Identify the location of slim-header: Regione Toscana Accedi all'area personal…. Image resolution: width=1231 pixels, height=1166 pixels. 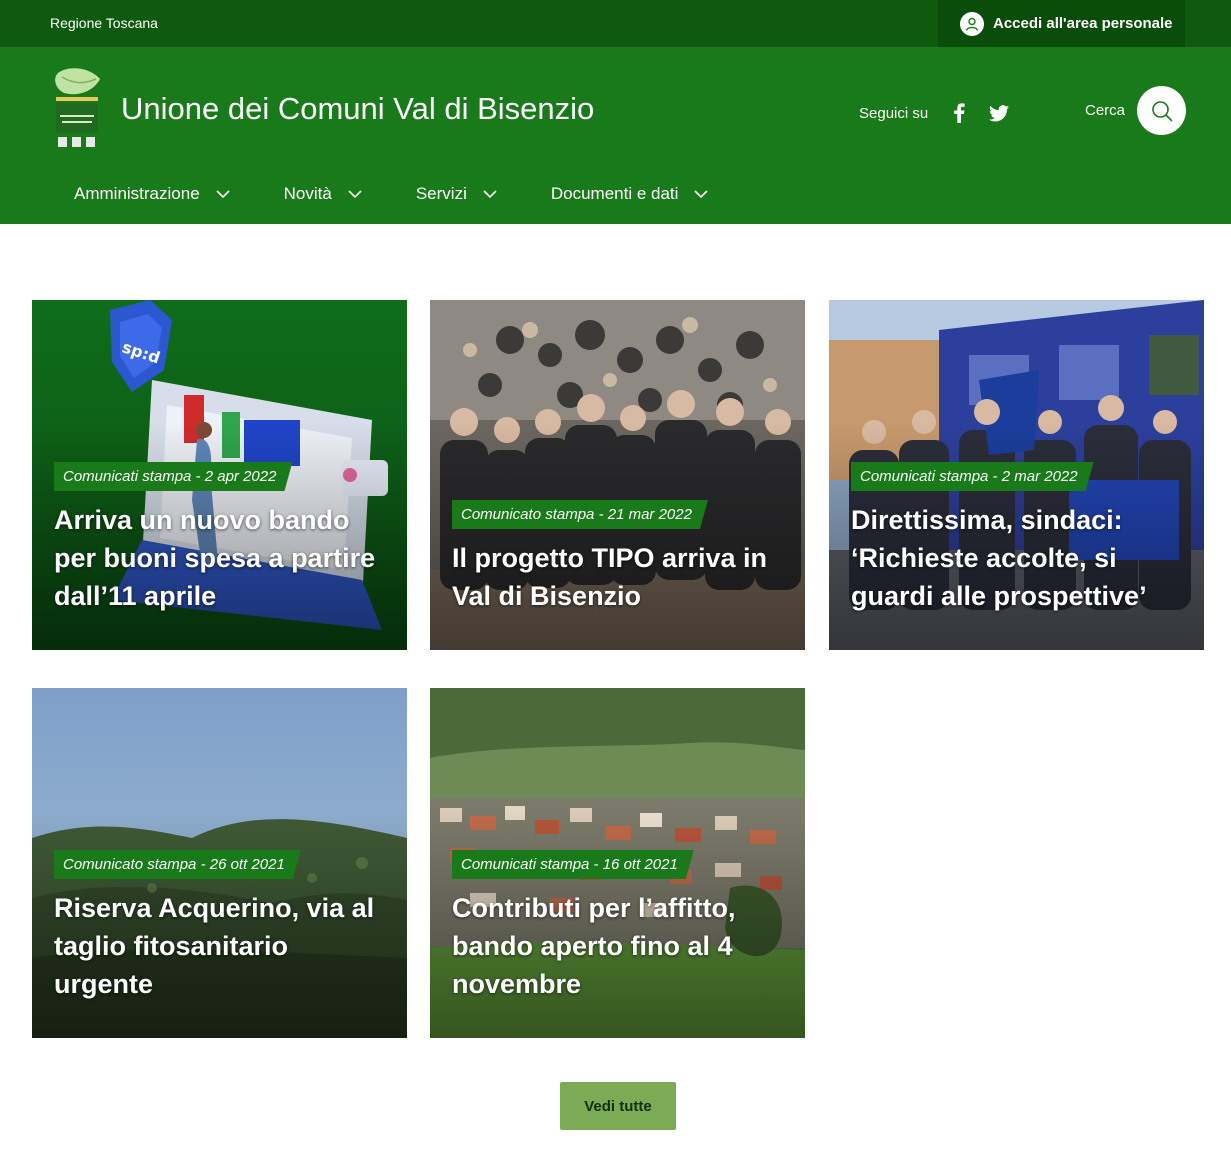
(615, 23).